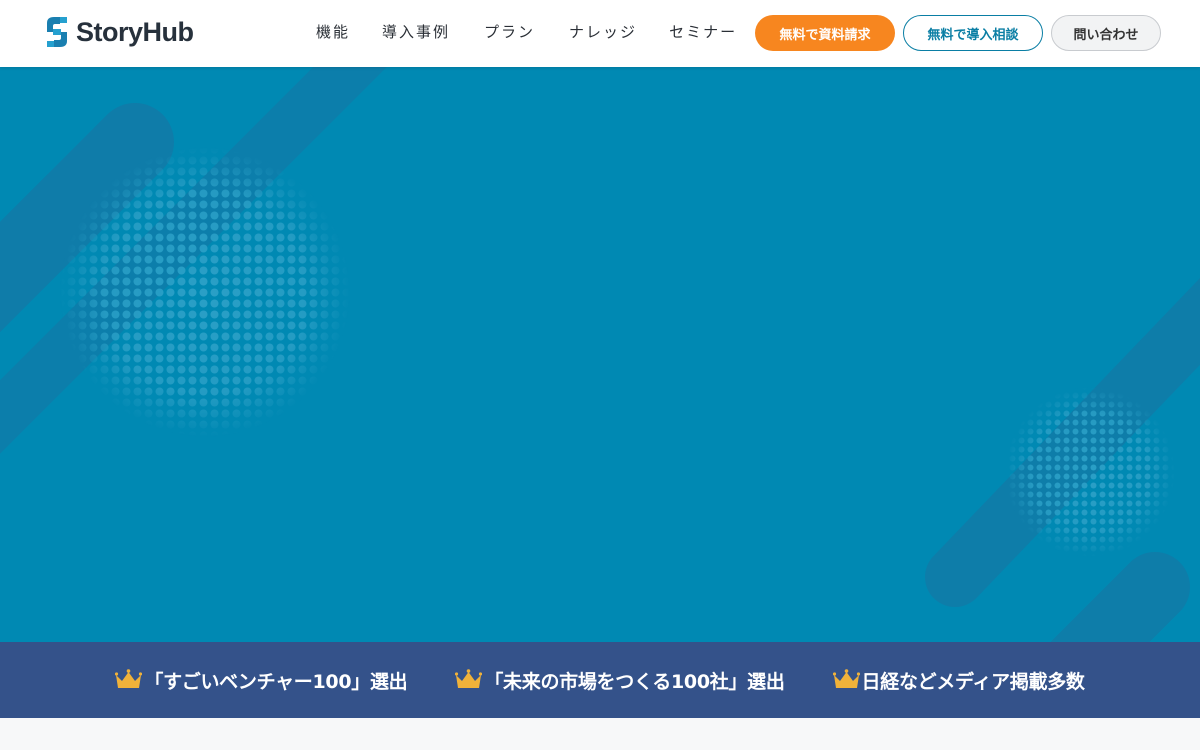 This screenshot has width=1200, height=750. What do you see at coordinates (703, 32) in the screenshot?
I see `nav-item-seminars: セミナー` at bounding box center [703, 32].